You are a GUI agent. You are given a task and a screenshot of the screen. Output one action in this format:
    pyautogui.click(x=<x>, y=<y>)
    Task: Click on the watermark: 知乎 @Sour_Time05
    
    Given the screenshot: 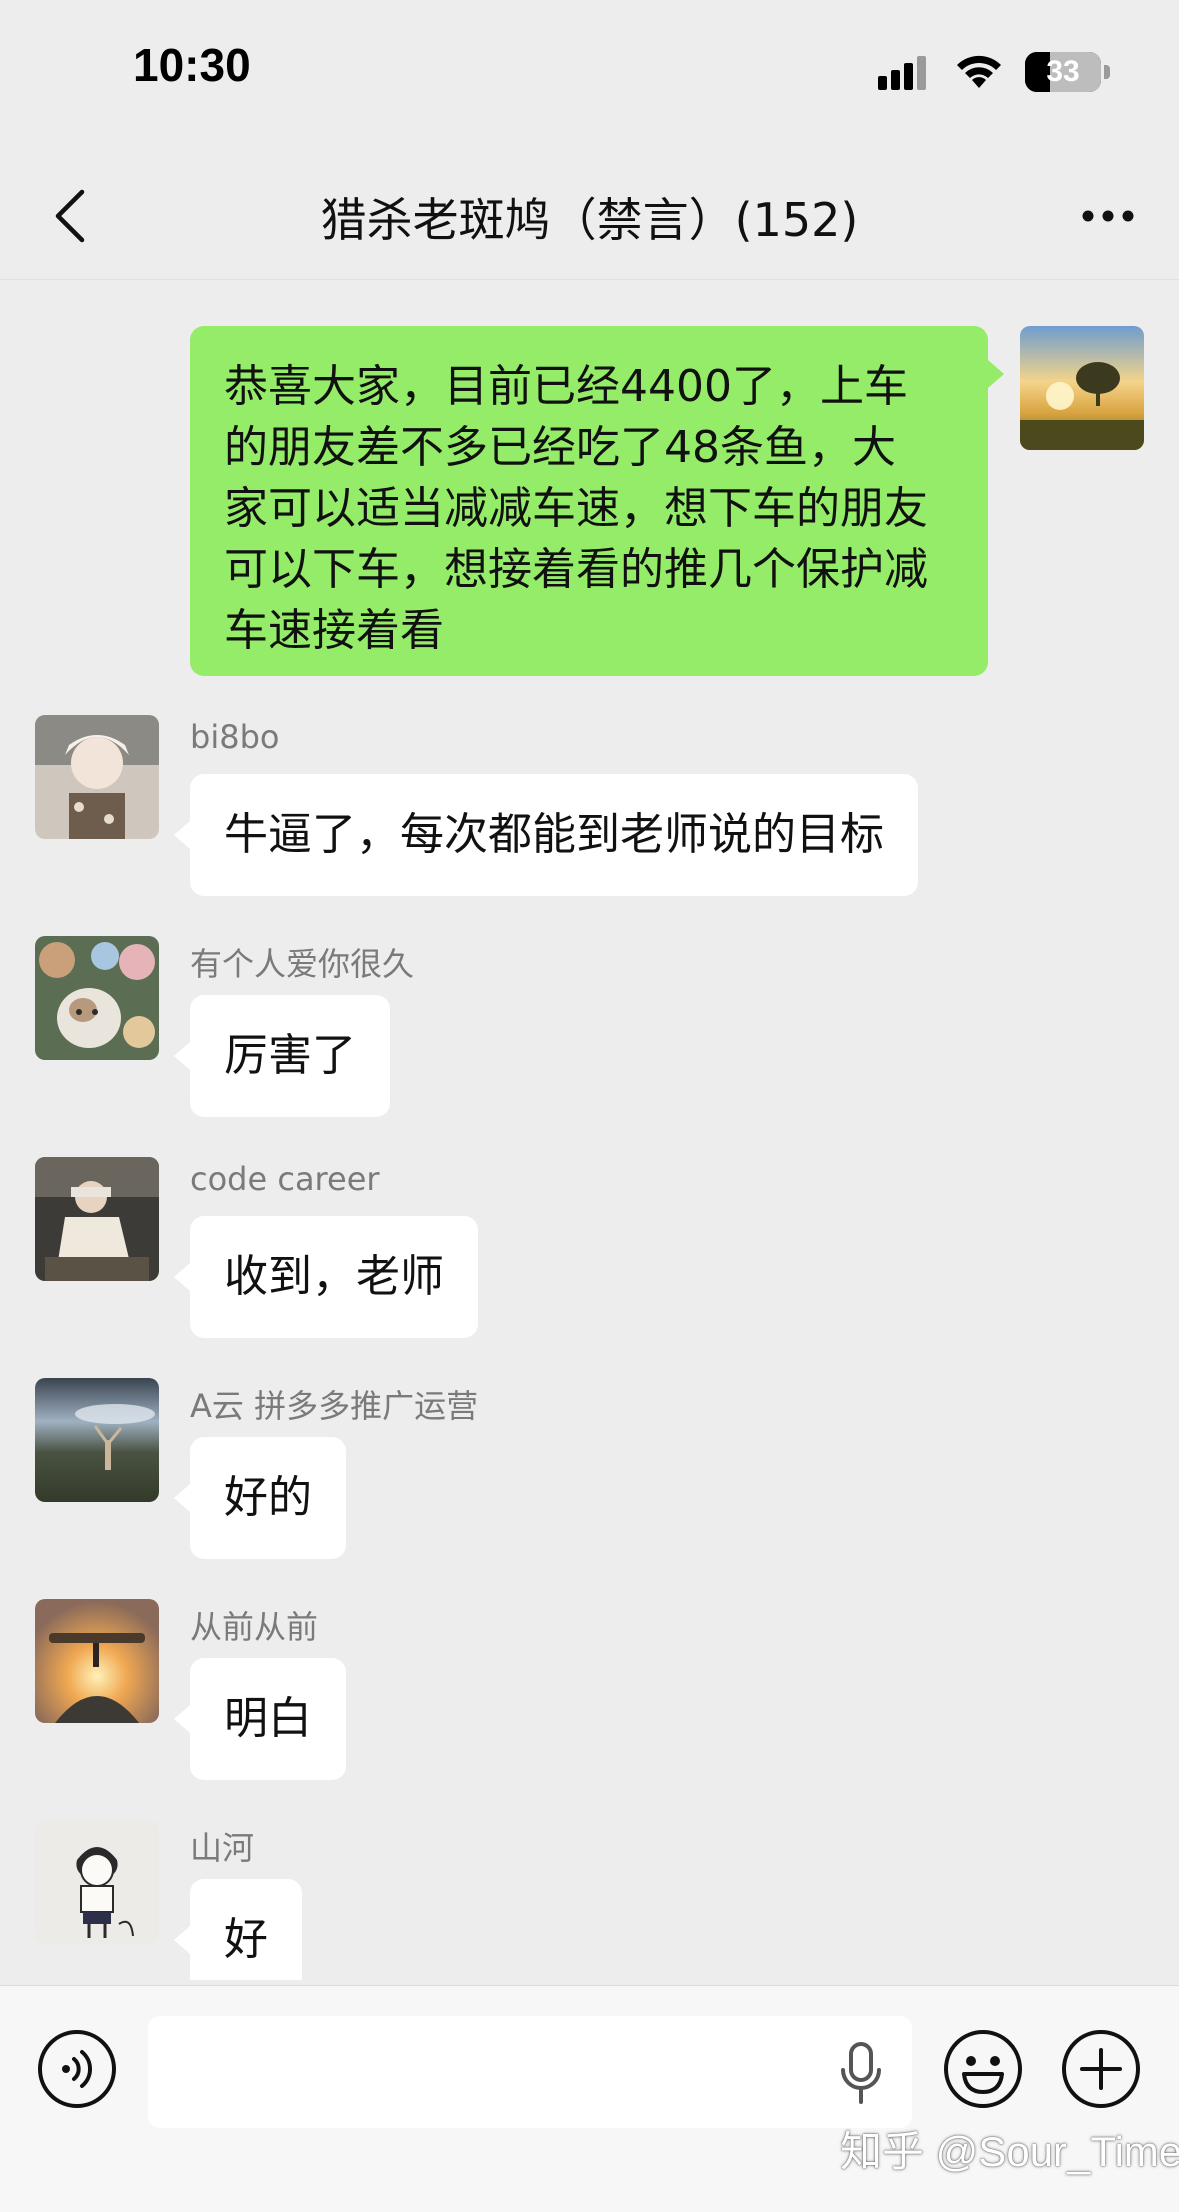 What is the action you would take?
    pyautogui.click(x=1009, y=2151)
    